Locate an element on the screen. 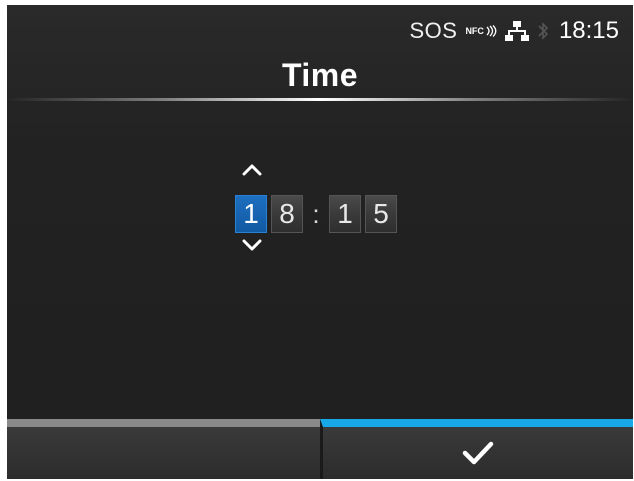  hour-ones-digit: 8 is located at coordinates (287, 214).